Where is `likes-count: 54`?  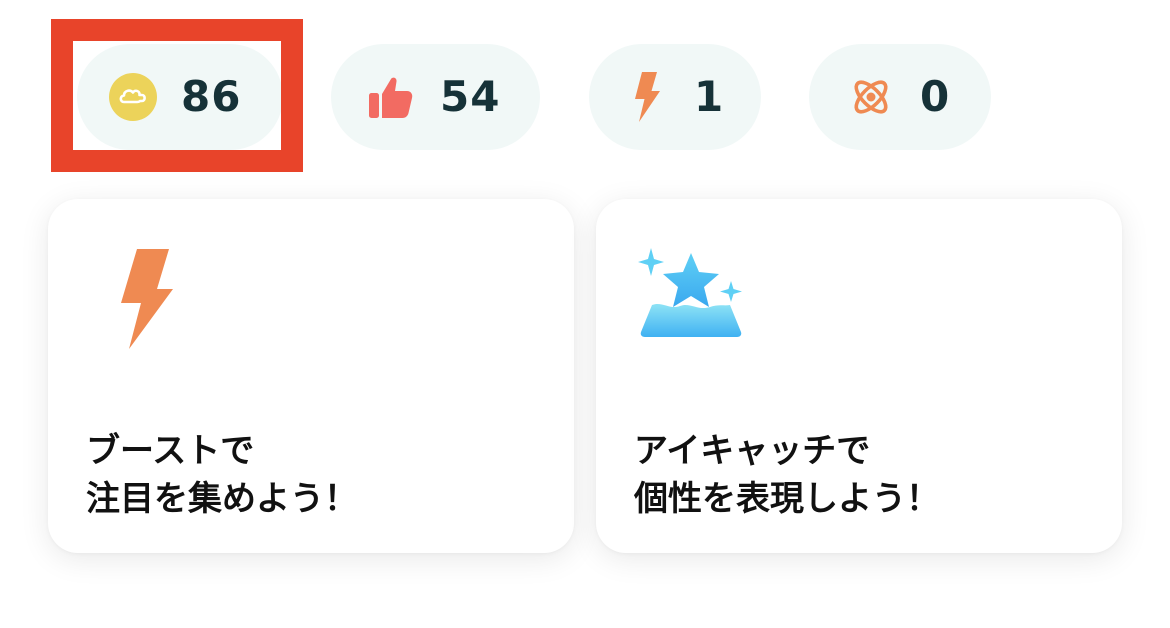 likes-count: 54 is located at coordinates (470, 96).